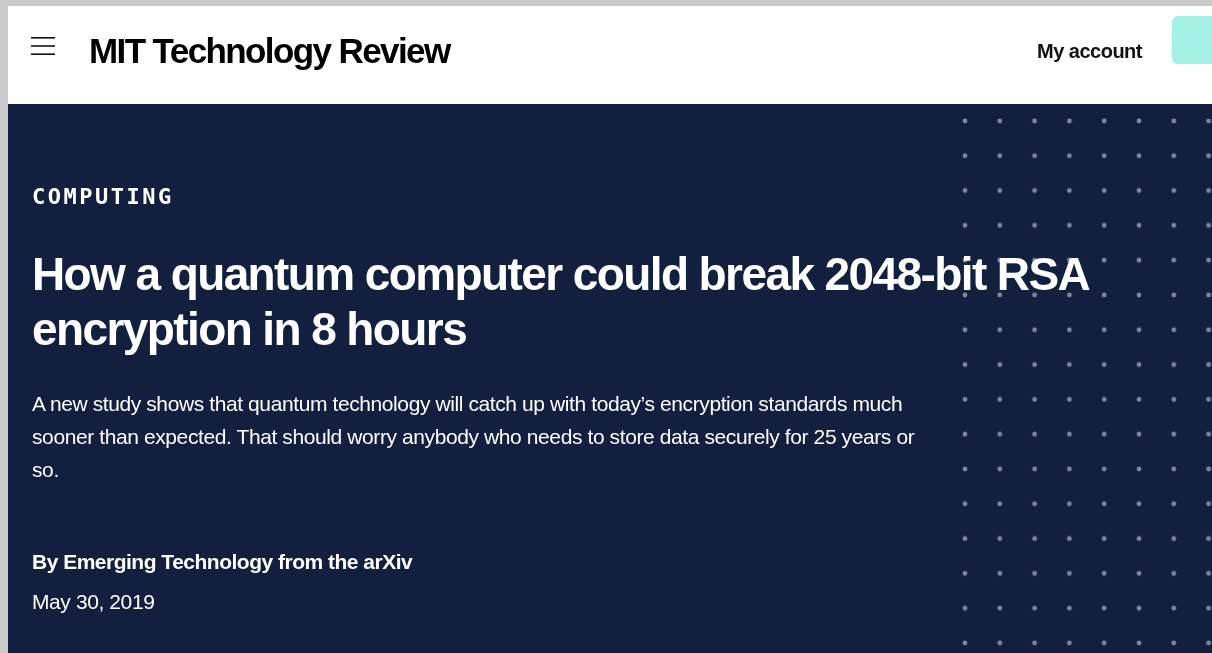 Image resolution: width=1212 pixels, height=653 pixels. I want to click on article-summary: A new study shows that quantum technology will catch up with today’s encryption standards much sooner than expected. That should worry anybody who needs to store data securely for 25 years or so., so click(474, 437).